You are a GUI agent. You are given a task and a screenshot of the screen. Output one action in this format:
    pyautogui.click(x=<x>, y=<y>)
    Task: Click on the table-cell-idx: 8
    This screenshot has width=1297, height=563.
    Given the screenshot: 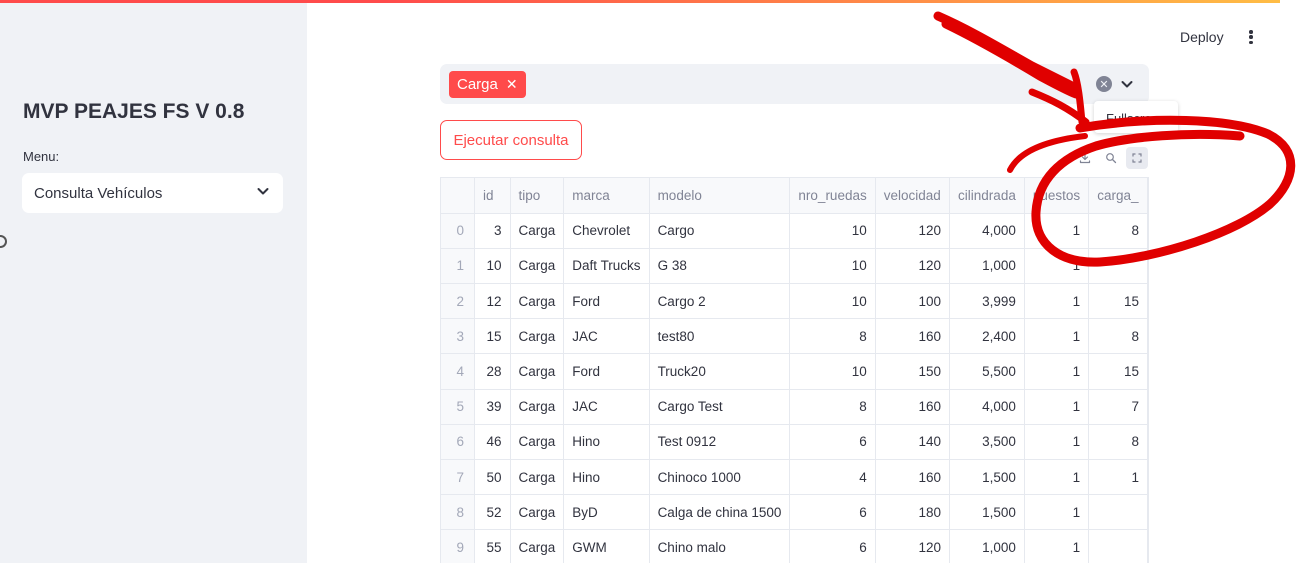 What is the action you would take?
    pyautogui.click(x=458, y=512)
    